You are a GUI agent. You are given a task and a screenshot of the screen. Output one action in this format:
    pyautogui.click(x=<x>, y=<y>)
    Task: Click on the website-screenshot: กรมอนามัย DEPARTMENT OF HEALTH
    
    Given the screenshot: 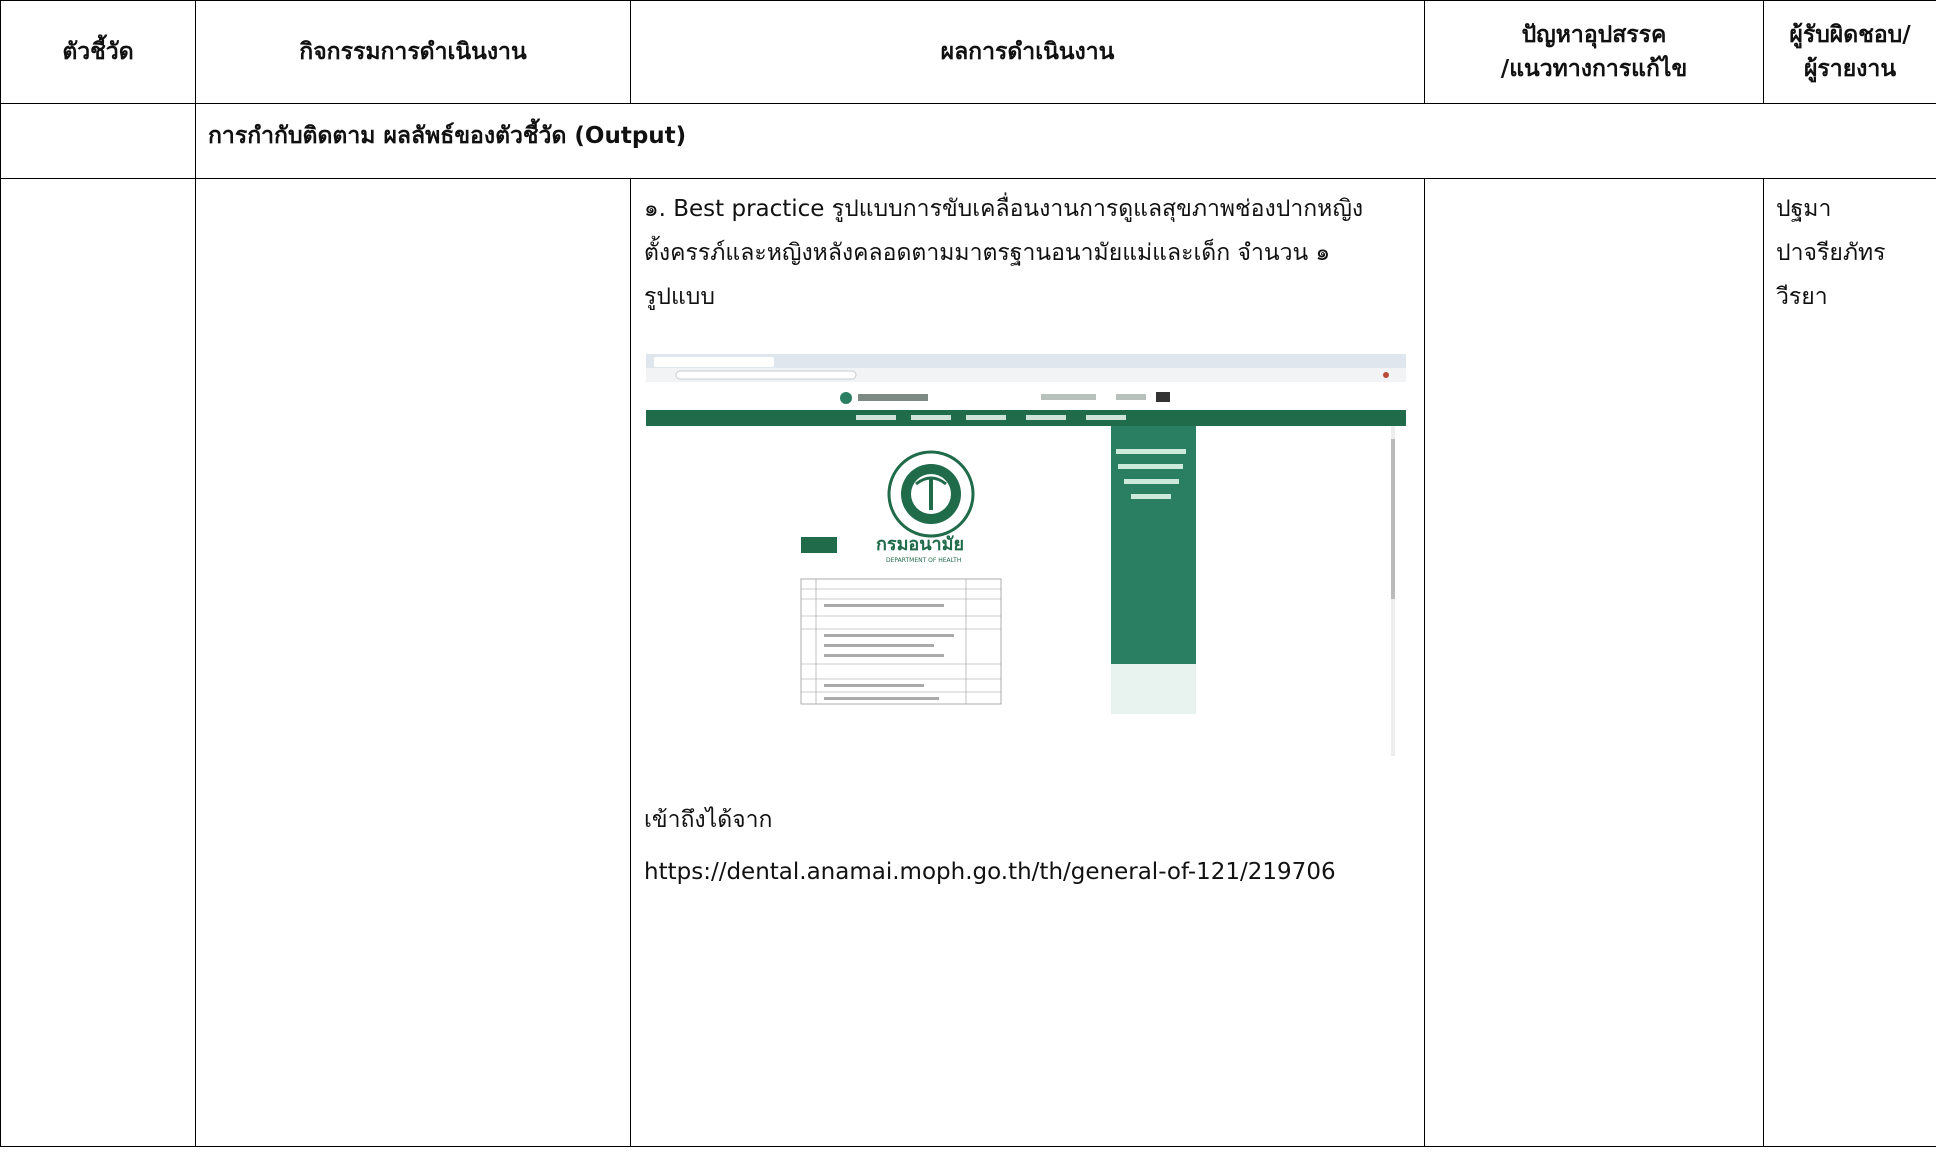 What is the action you would take?
    pyautogui.click(x=1026, y=559)
    